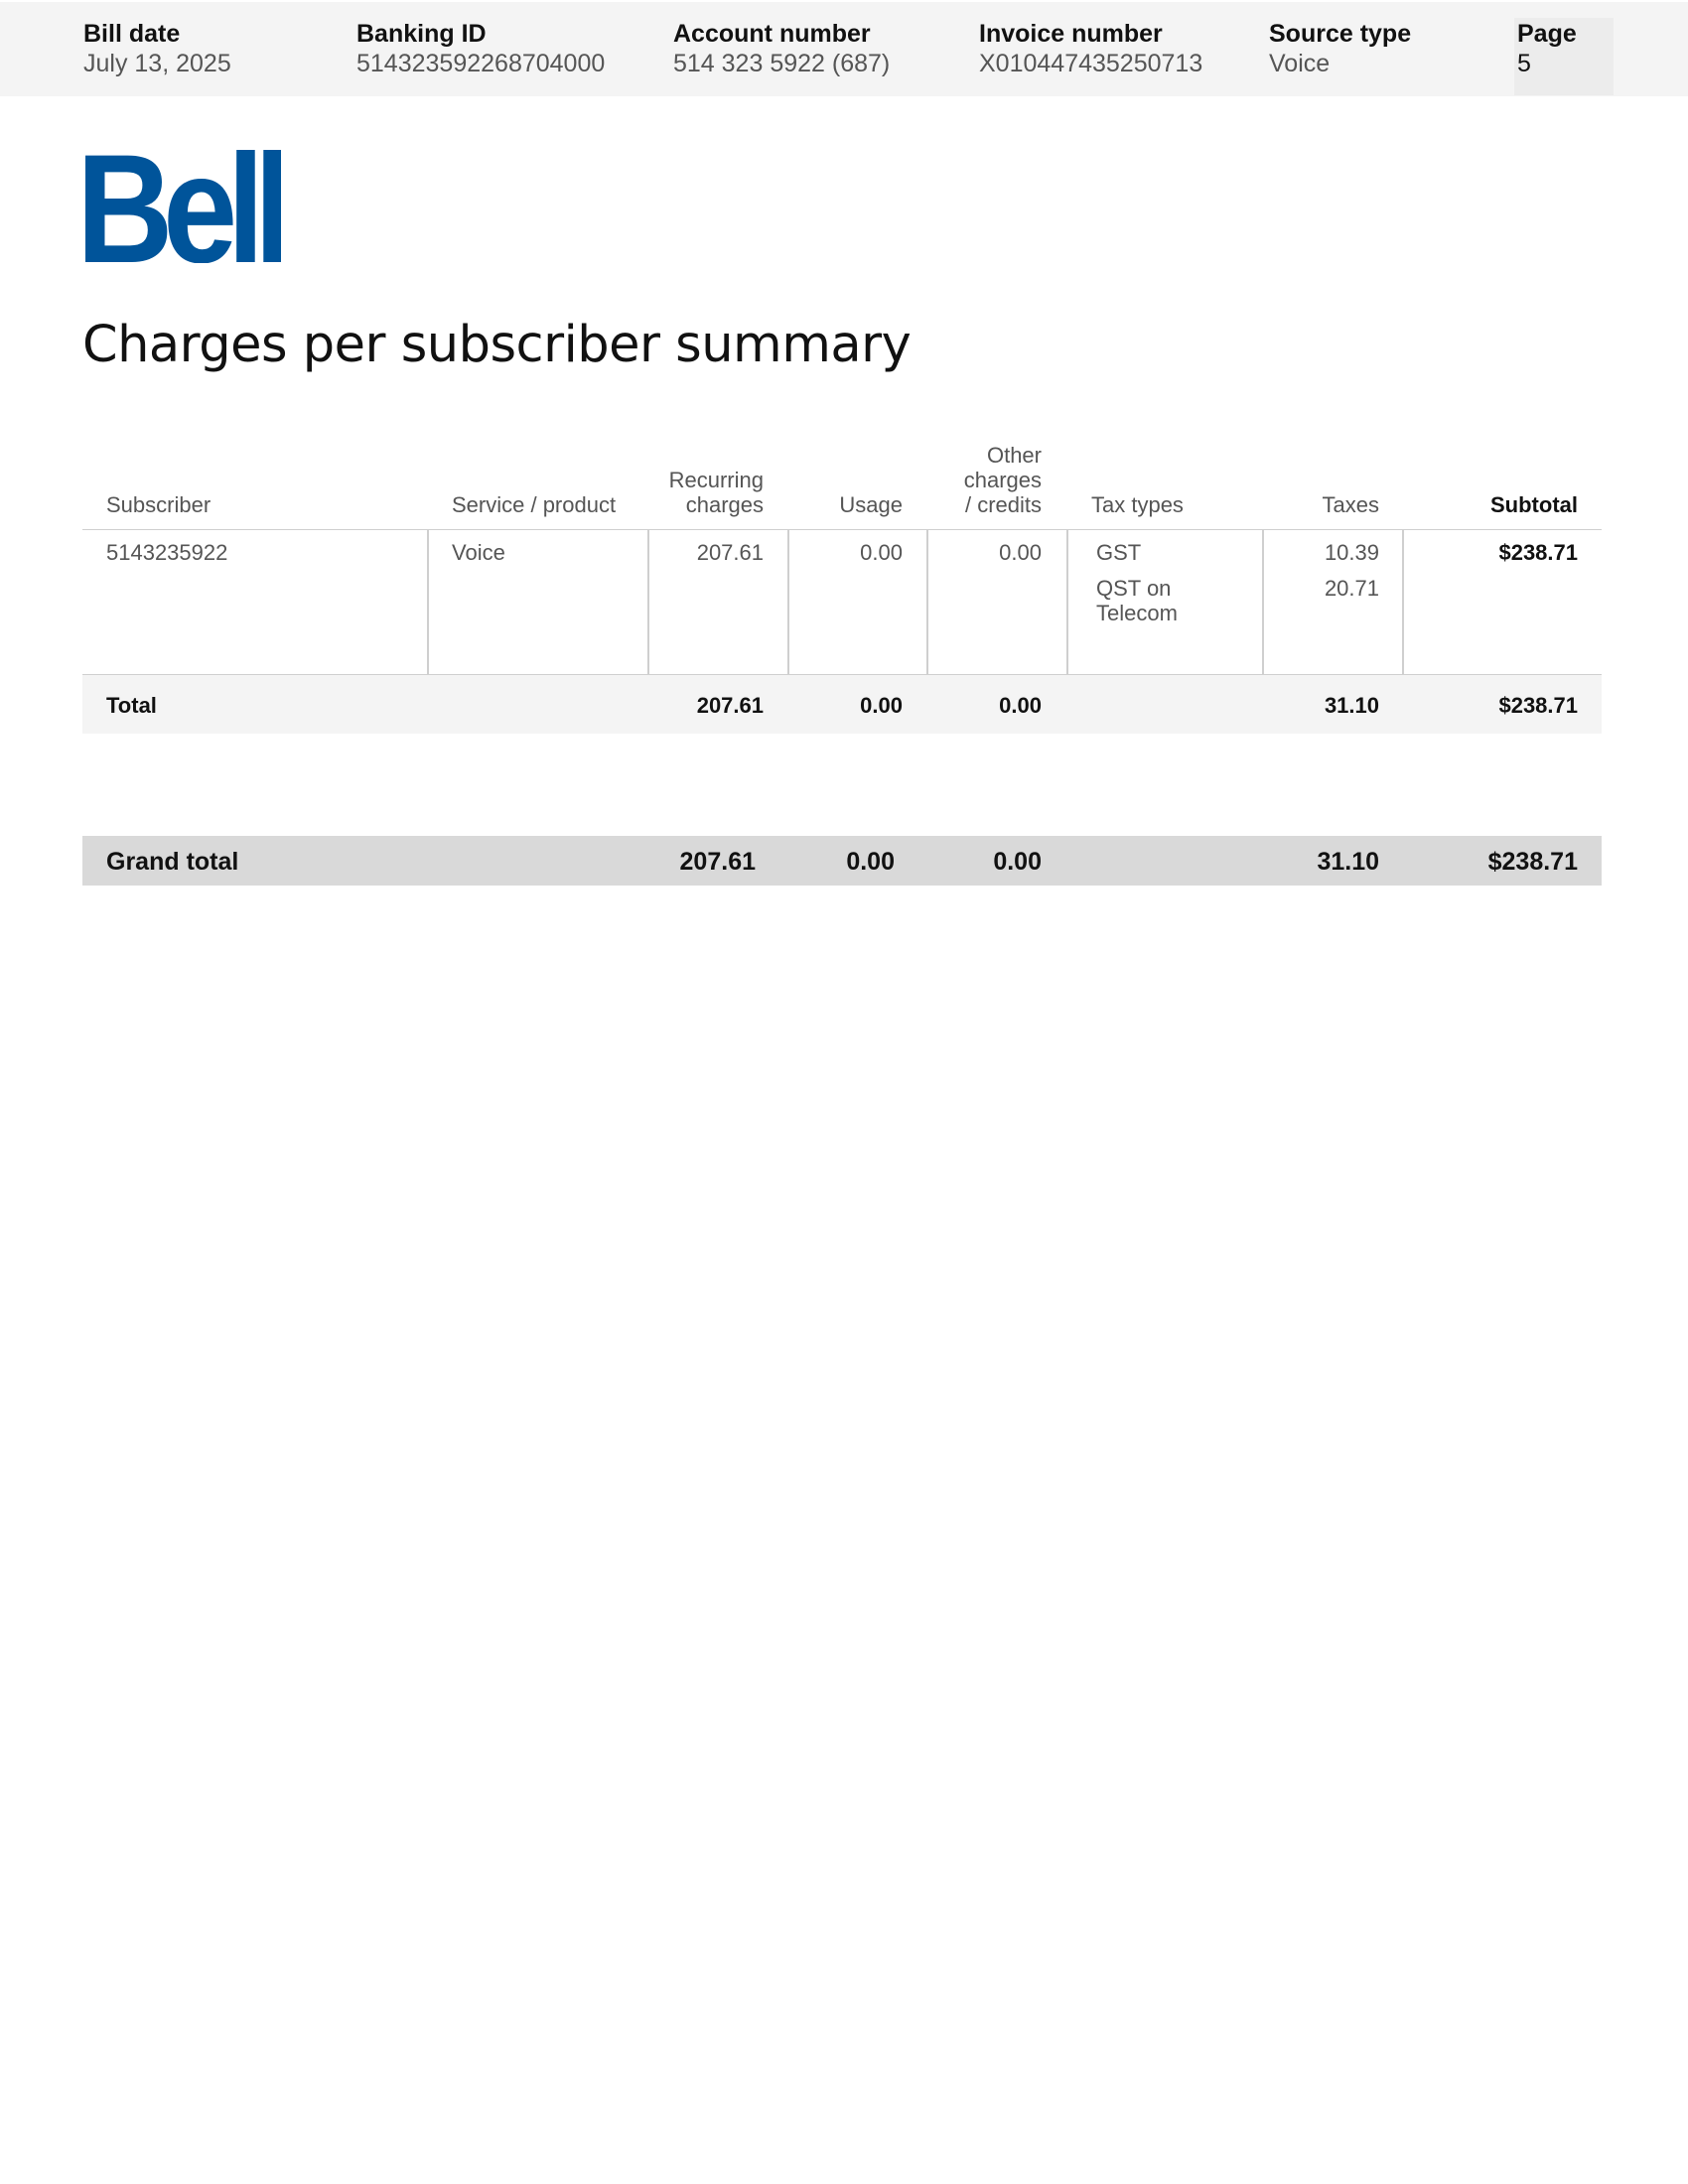 The height and width of the screenshot is (2184, 1688). I want to click on bell-logo-text: Bell, so click(181, 206).